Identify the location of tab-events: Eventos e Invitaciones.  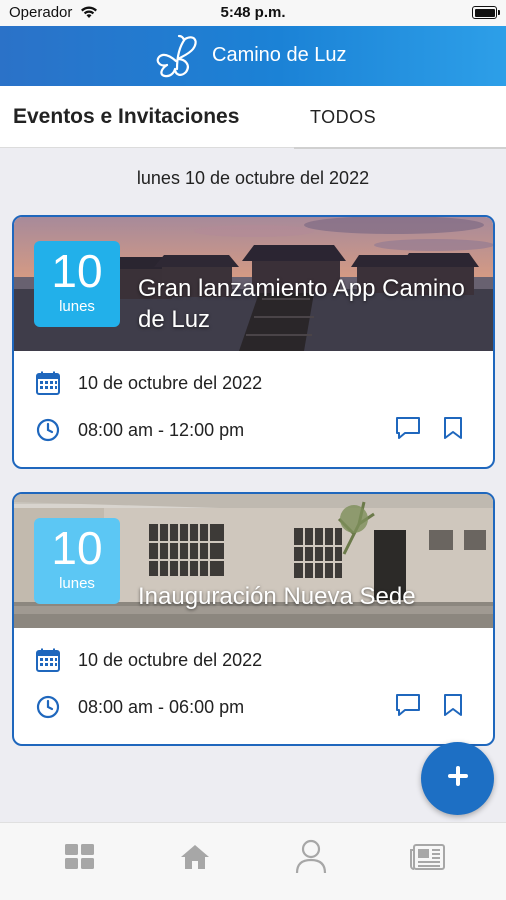
(126, 117).